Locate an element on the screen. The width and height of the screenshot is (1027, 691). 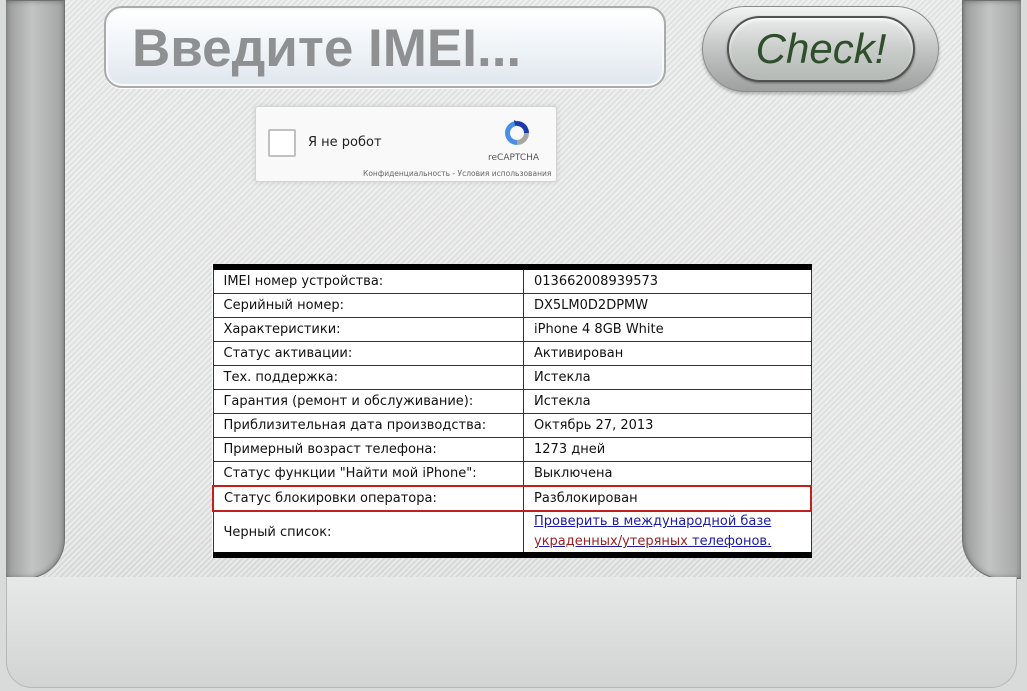
row-label: Статус блокировки оператора: is located at coordinates (368, 498).